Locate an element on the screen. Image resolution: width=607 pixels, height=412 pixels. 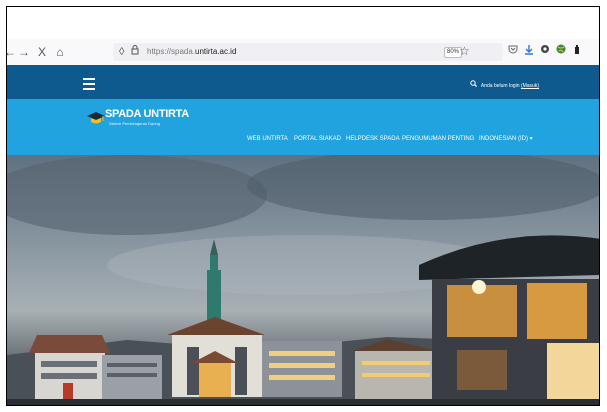
home-icon: ⌂ is located at coordinates (60, 52).